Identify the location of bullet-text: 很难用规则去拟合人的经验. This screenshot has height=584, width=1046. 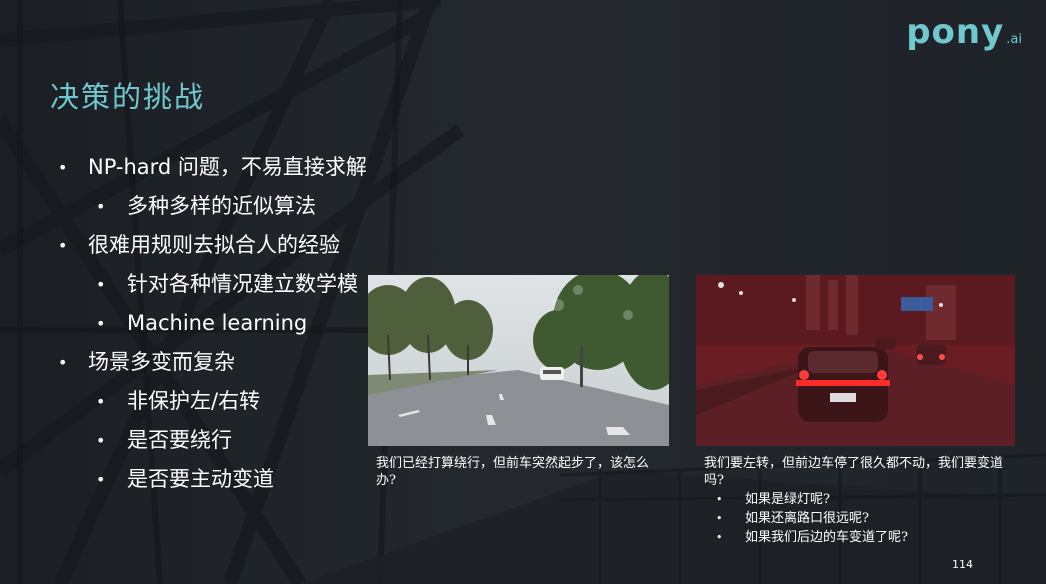
(214, 245).